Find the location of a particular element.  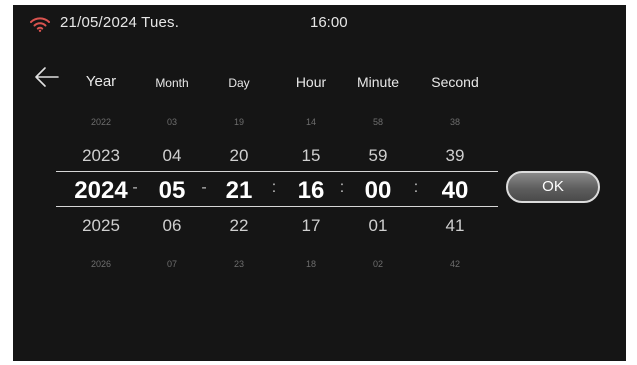

picker-value: 19 is located at coordinates (238, 122).